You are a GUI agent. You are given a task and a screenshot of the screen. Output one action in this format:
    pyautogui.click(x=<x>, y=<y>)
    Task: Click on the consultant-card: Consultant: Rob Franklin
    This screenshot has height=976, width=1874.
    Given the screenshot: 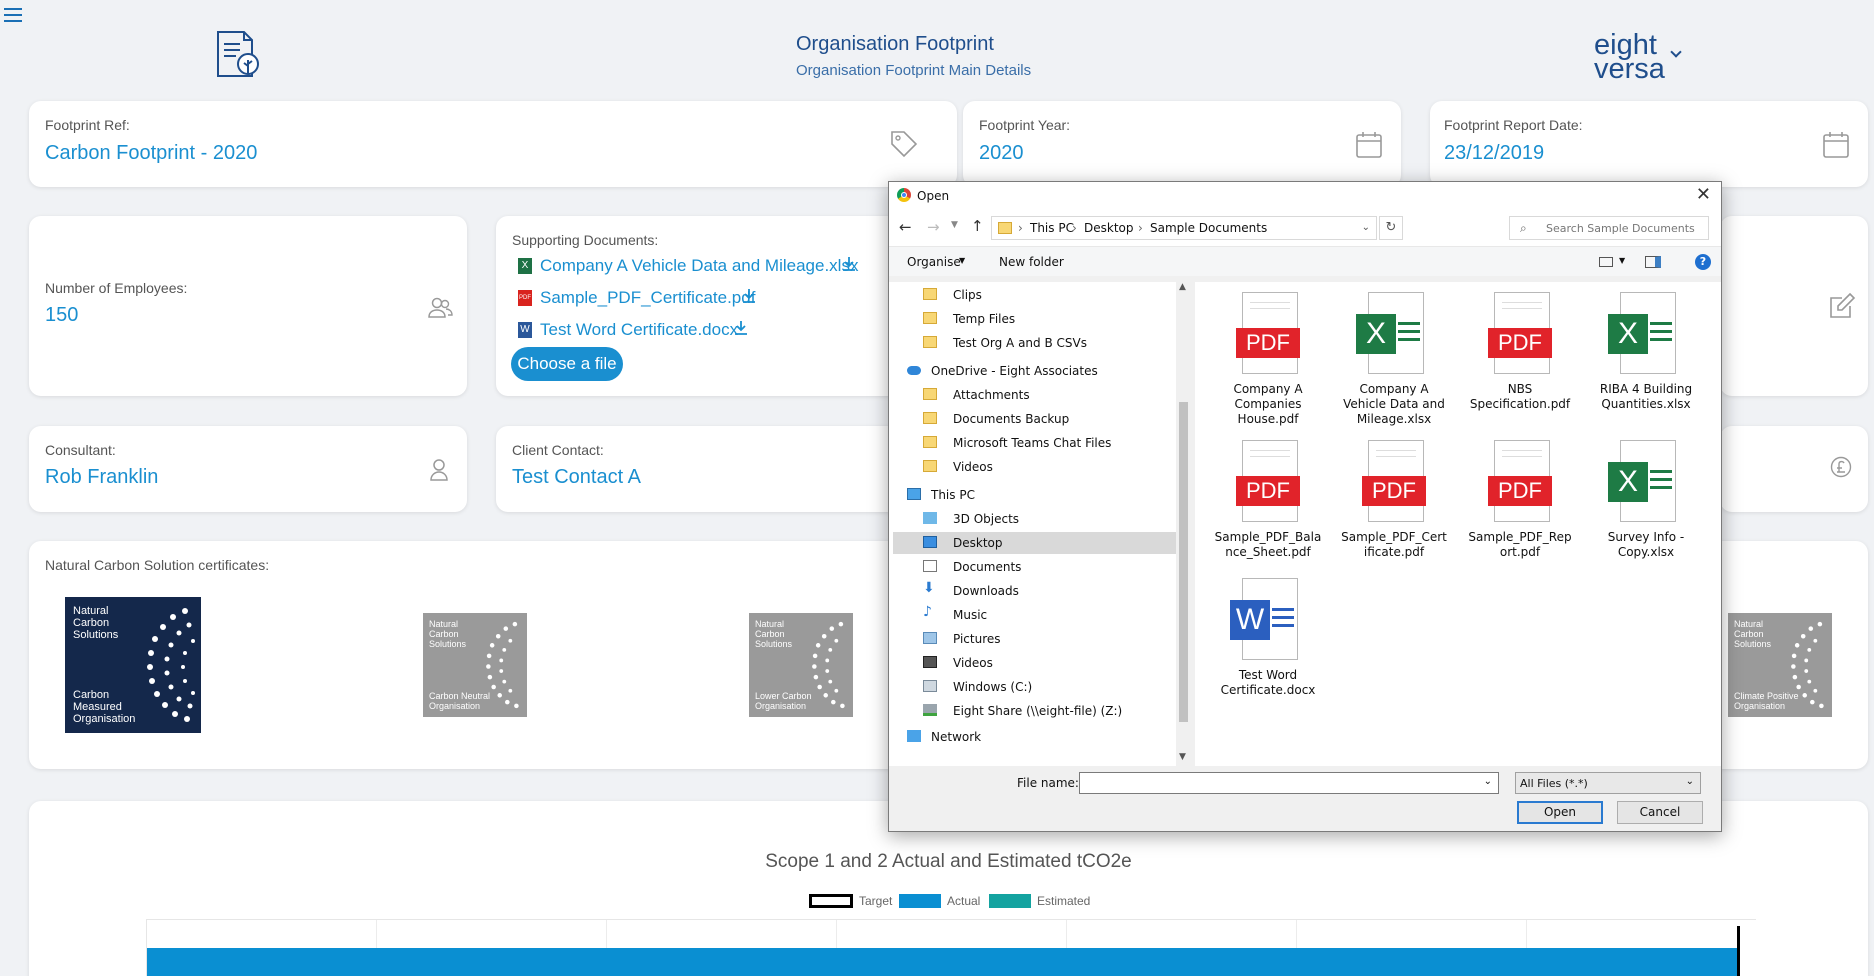 What is the action you would take?
    pyautogui.click(x=248, y=469)
    